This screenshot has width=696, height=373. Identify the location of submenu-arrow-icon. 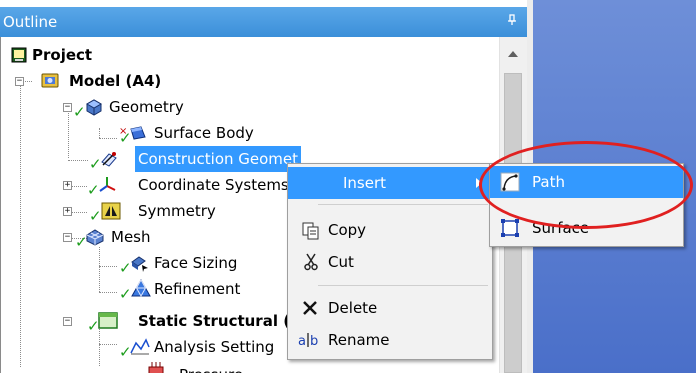
(479, 183).